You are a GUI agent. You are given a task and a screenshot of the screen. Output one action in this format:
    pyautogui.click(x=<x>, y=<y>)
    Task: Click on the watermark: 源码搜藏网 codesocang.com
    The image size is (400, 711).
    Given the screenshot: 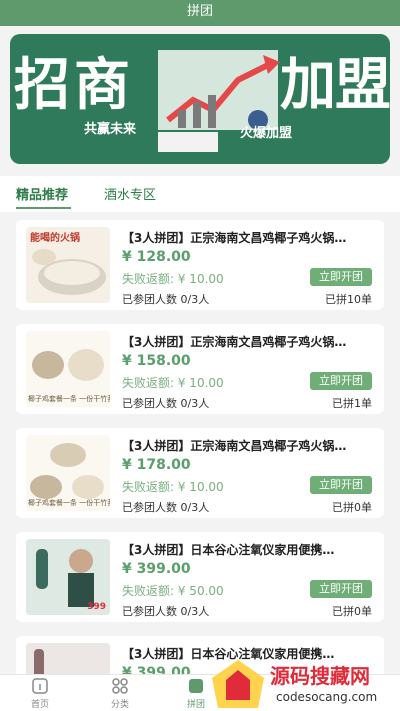 What is the action you would take?
    pyautogui.click(x=303, y=683)
    